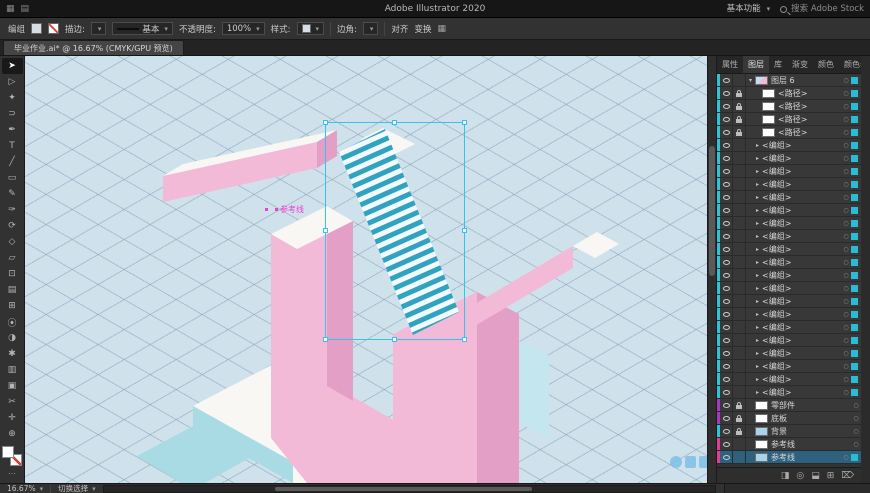 Image resolution: width=870 pixels, height=493 pixels. What do you see at coordinates (12, 370) in the screenshot?
I see `graph-tool: ▥` at bounding box center [12, 370].